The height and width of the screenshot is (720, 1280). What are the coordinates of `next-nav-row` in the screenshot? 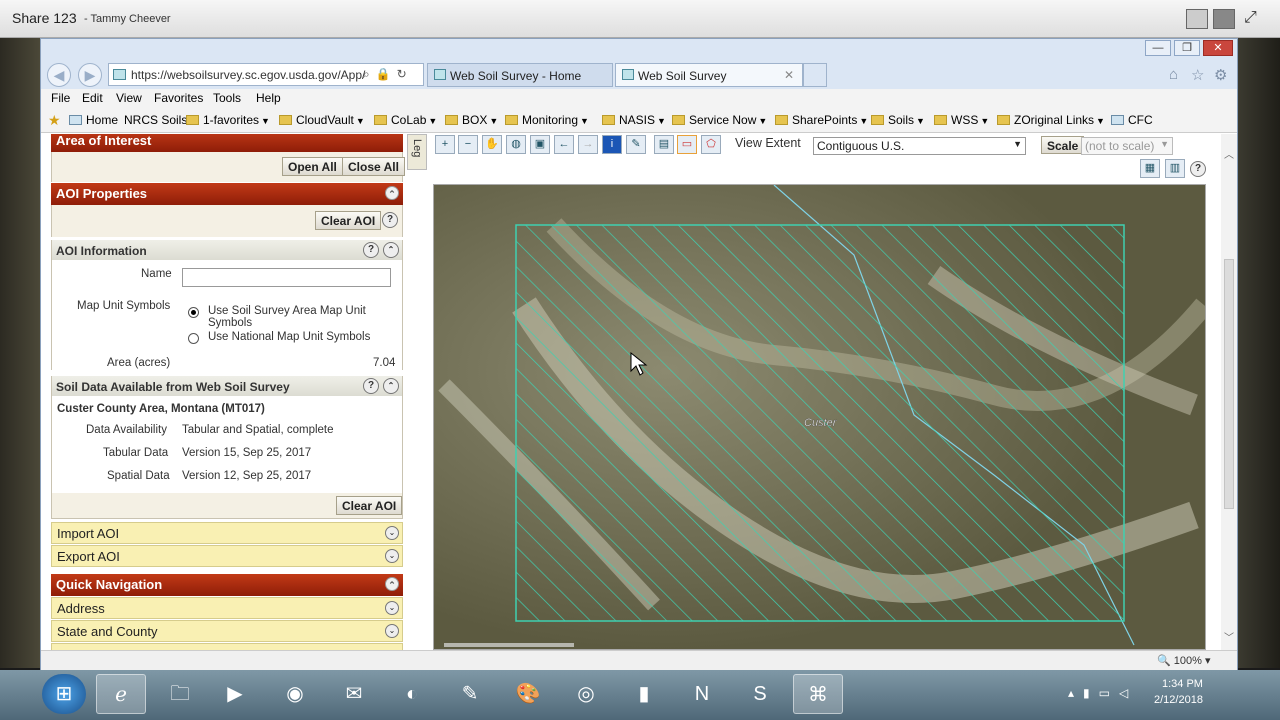 It's located at (227, 646).